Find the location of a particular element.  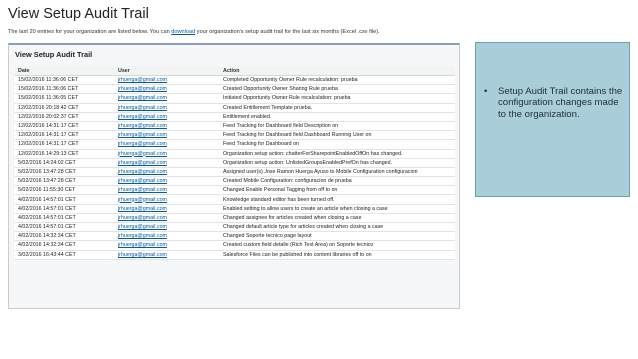

panel-heading: View Setup Audit Trail is located at coordinates (54, 54).